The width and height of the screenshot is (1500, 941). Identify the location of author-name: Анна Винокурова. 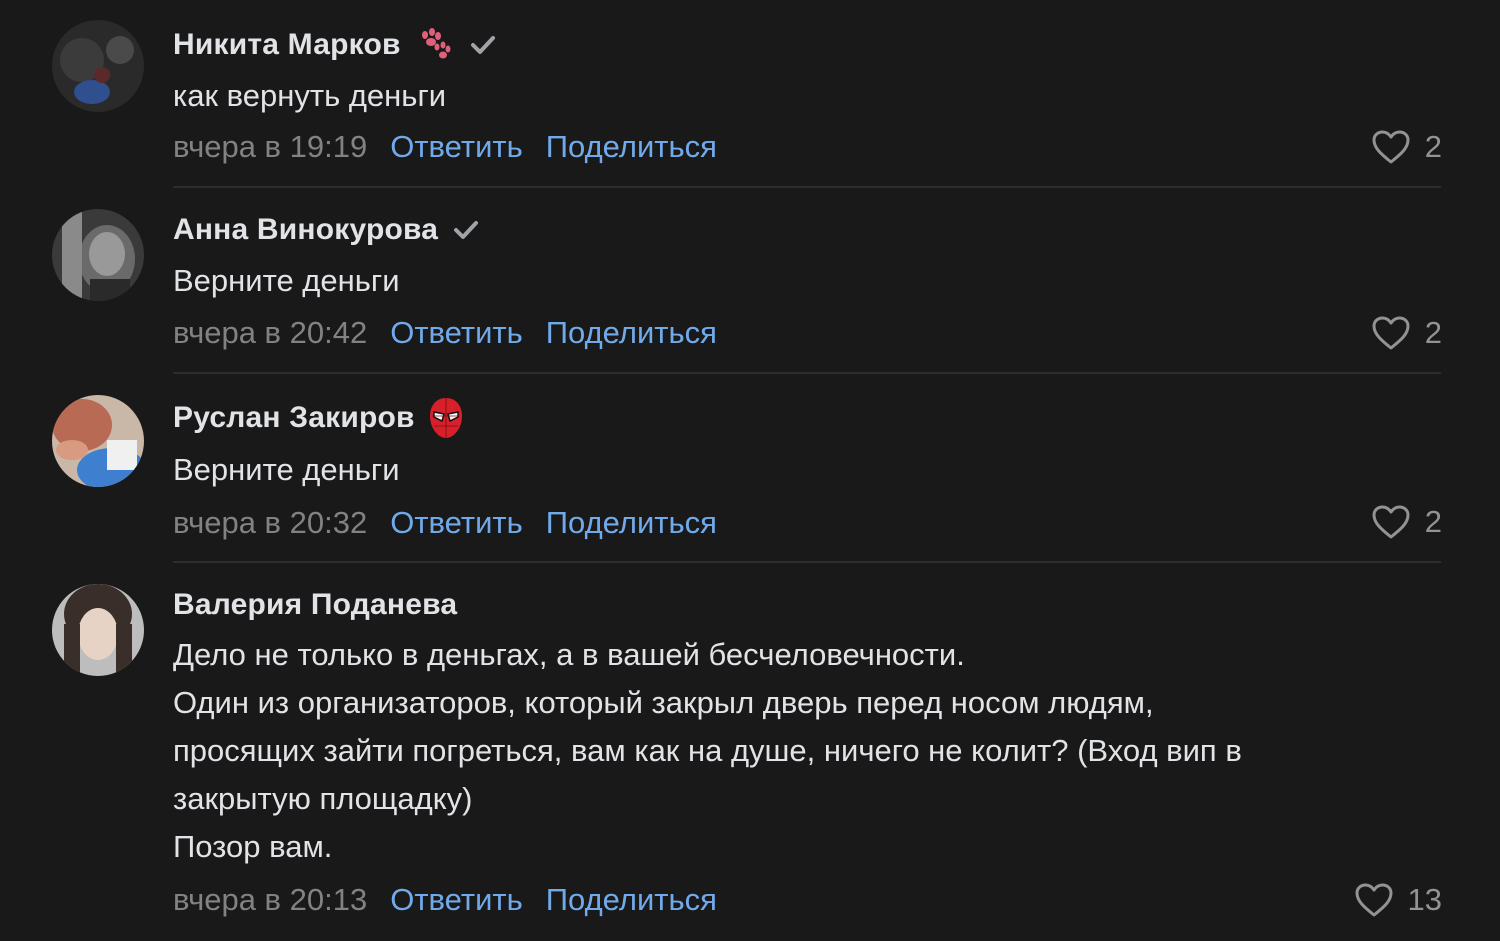
(305, 230).